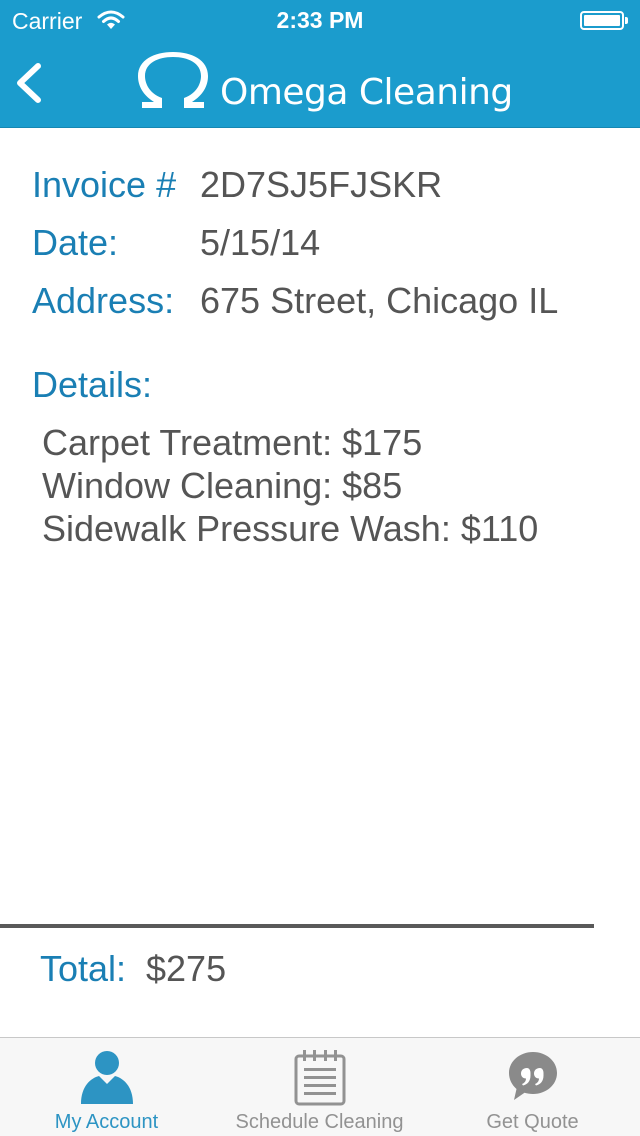 This screenshot has width=640, height=1136. Describe the element at coordinates (232, 442) in the screenshot. I see `list-item: Carpet Treatment: $175` at that location.